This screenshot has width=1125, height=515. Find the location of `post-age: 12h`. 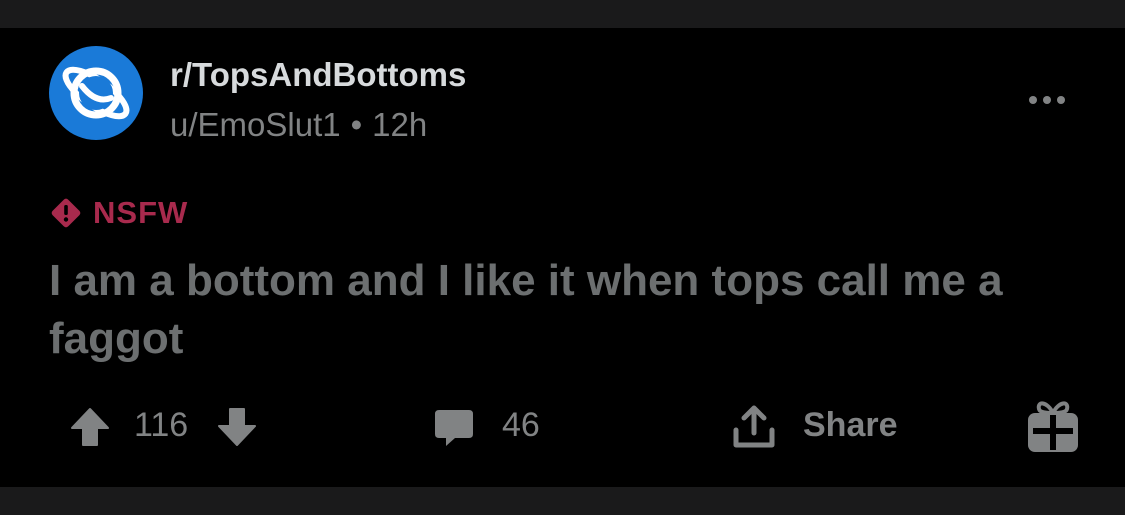

post-age: 12h is located at coordinates (400, 124).